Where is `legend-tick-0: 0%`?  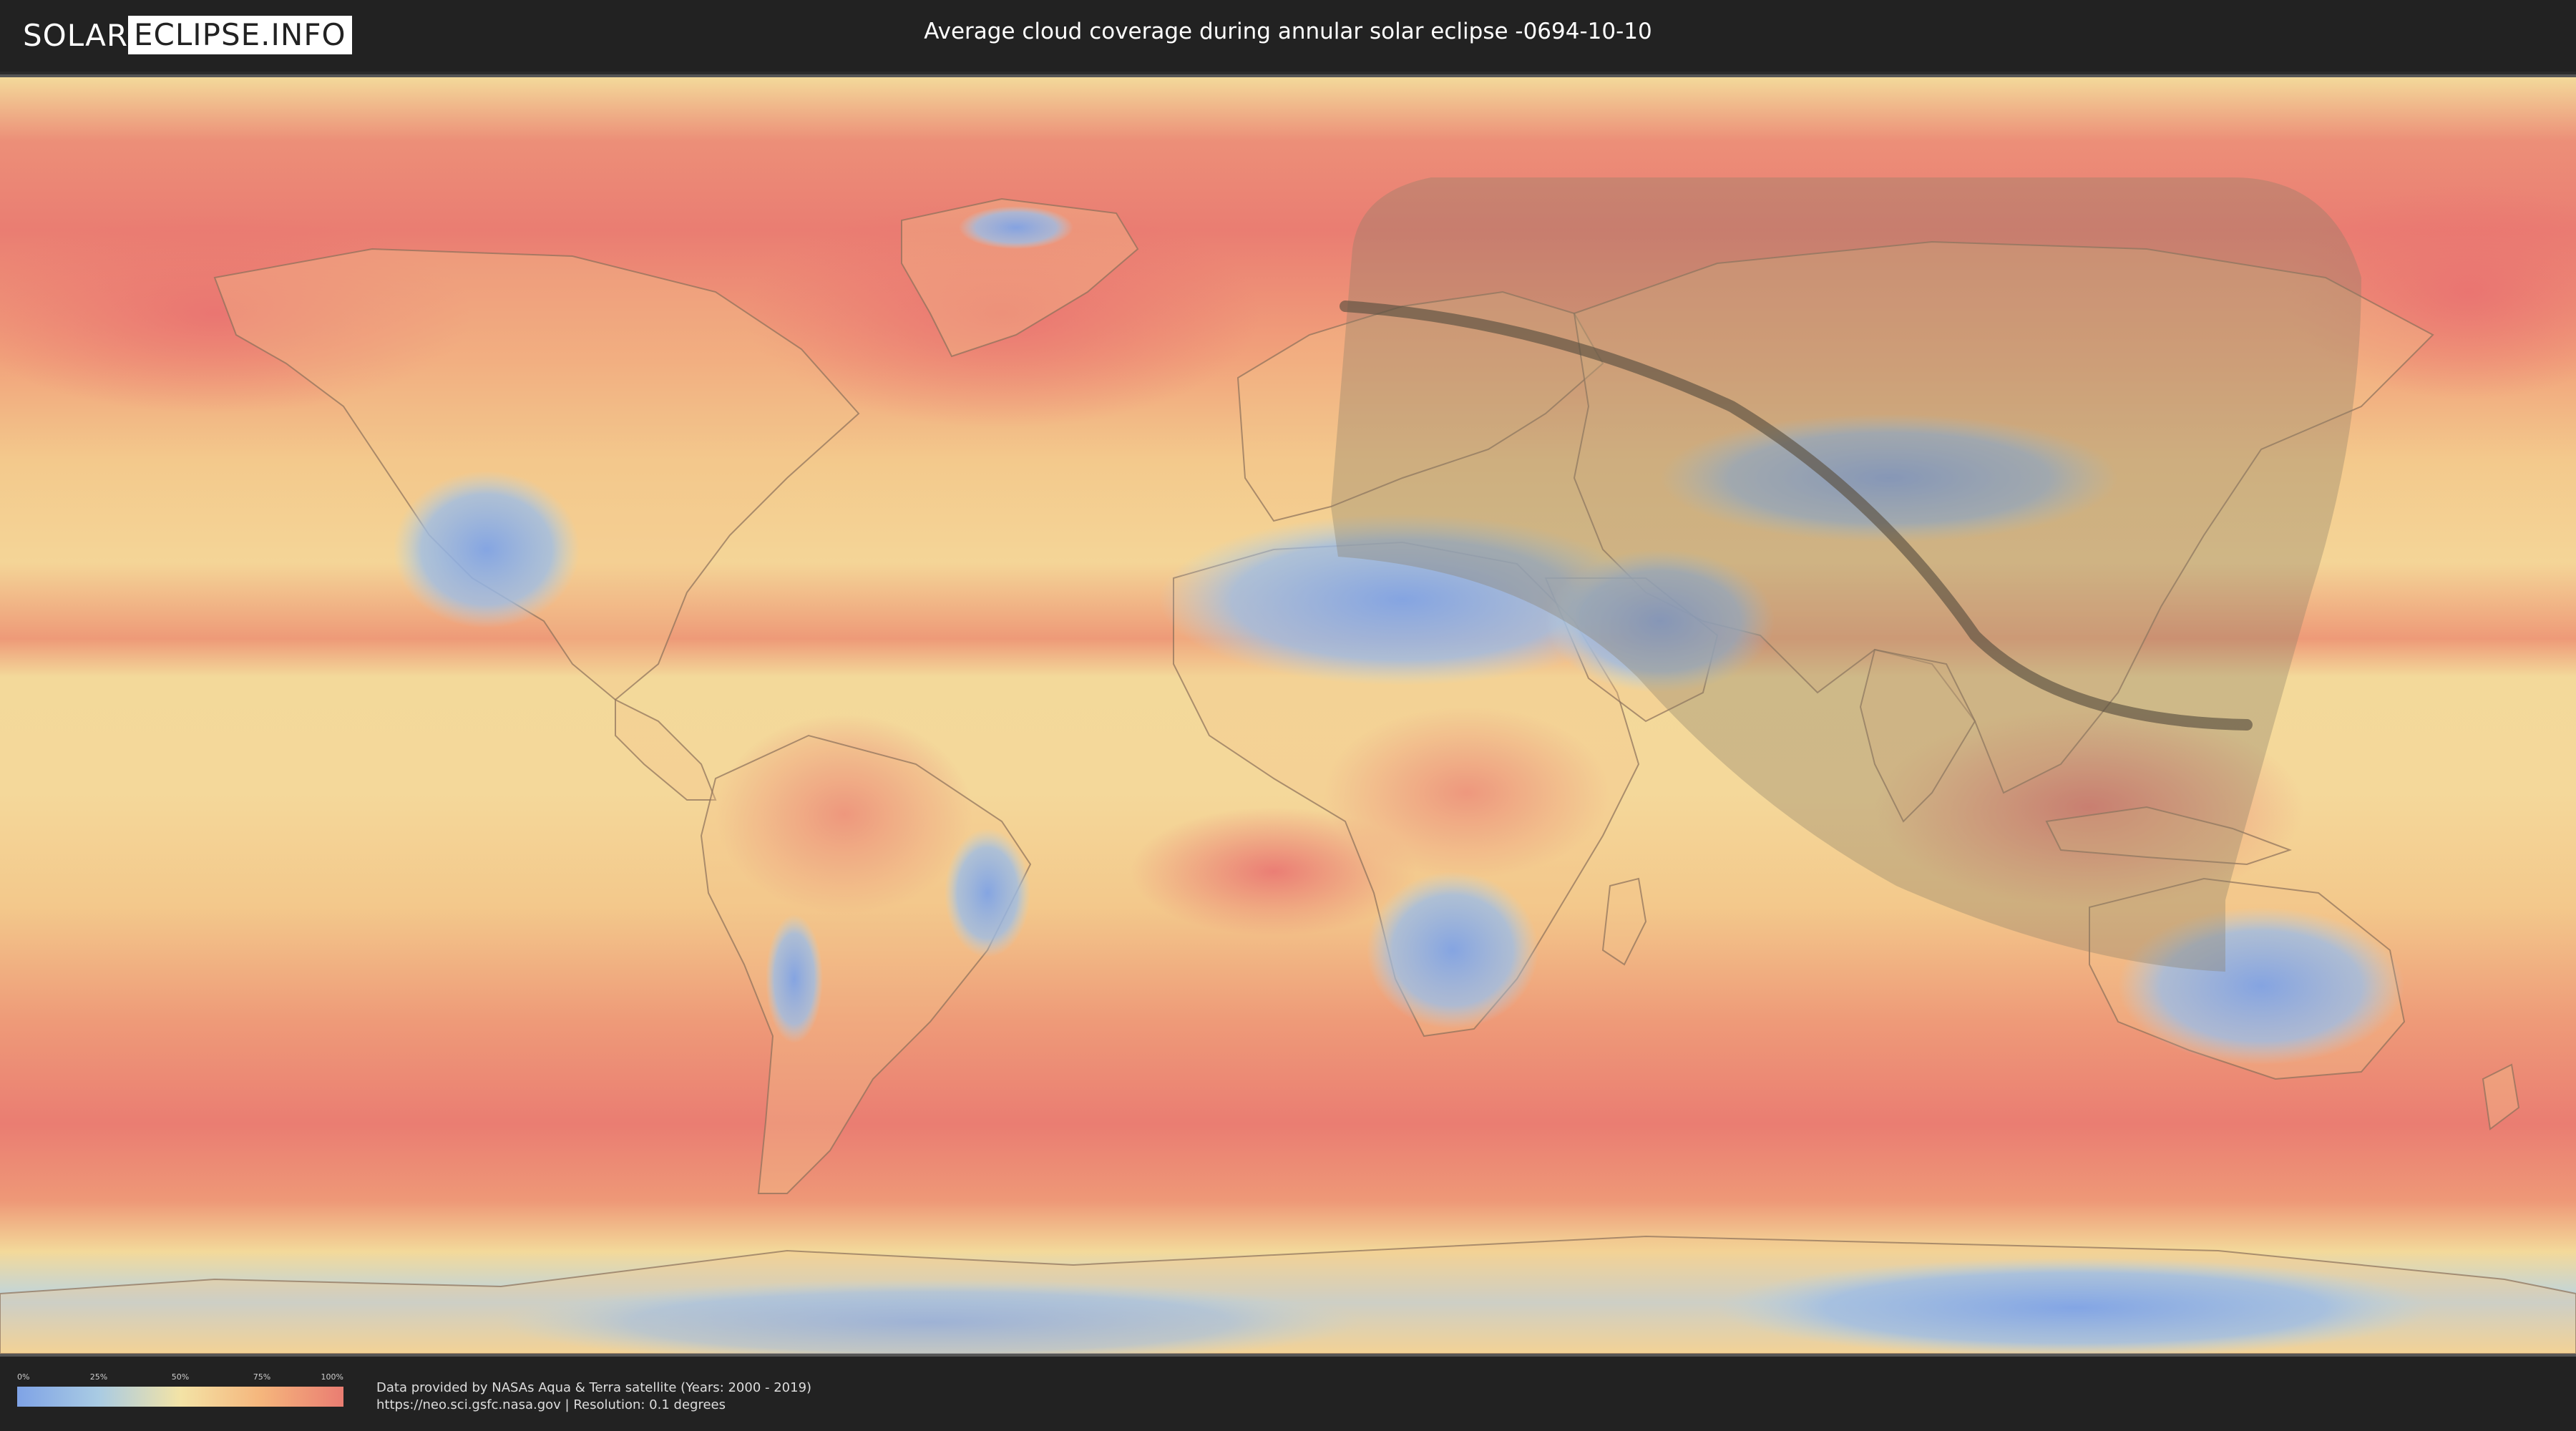
legend-tick-0: 0% is located at coordinates (23, 1377).